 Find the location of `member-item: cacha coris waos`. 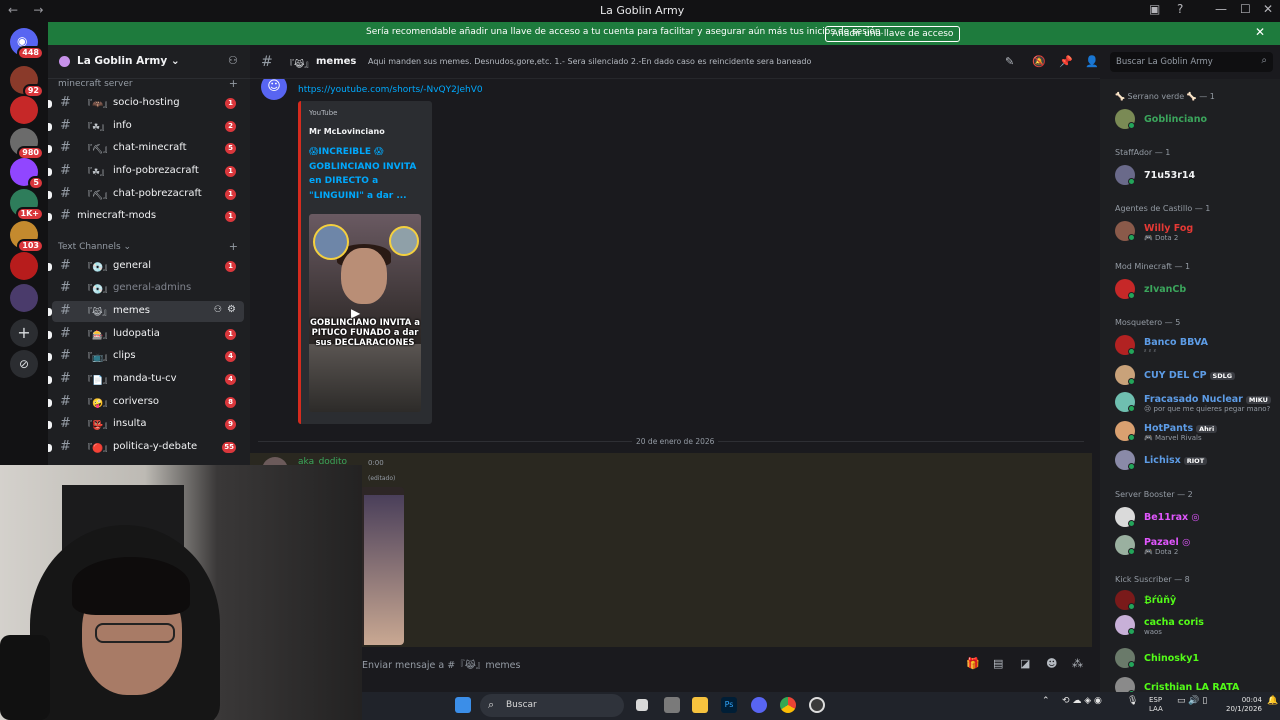

member-item: cacha coris waos is located at coordinates (1197, 626).